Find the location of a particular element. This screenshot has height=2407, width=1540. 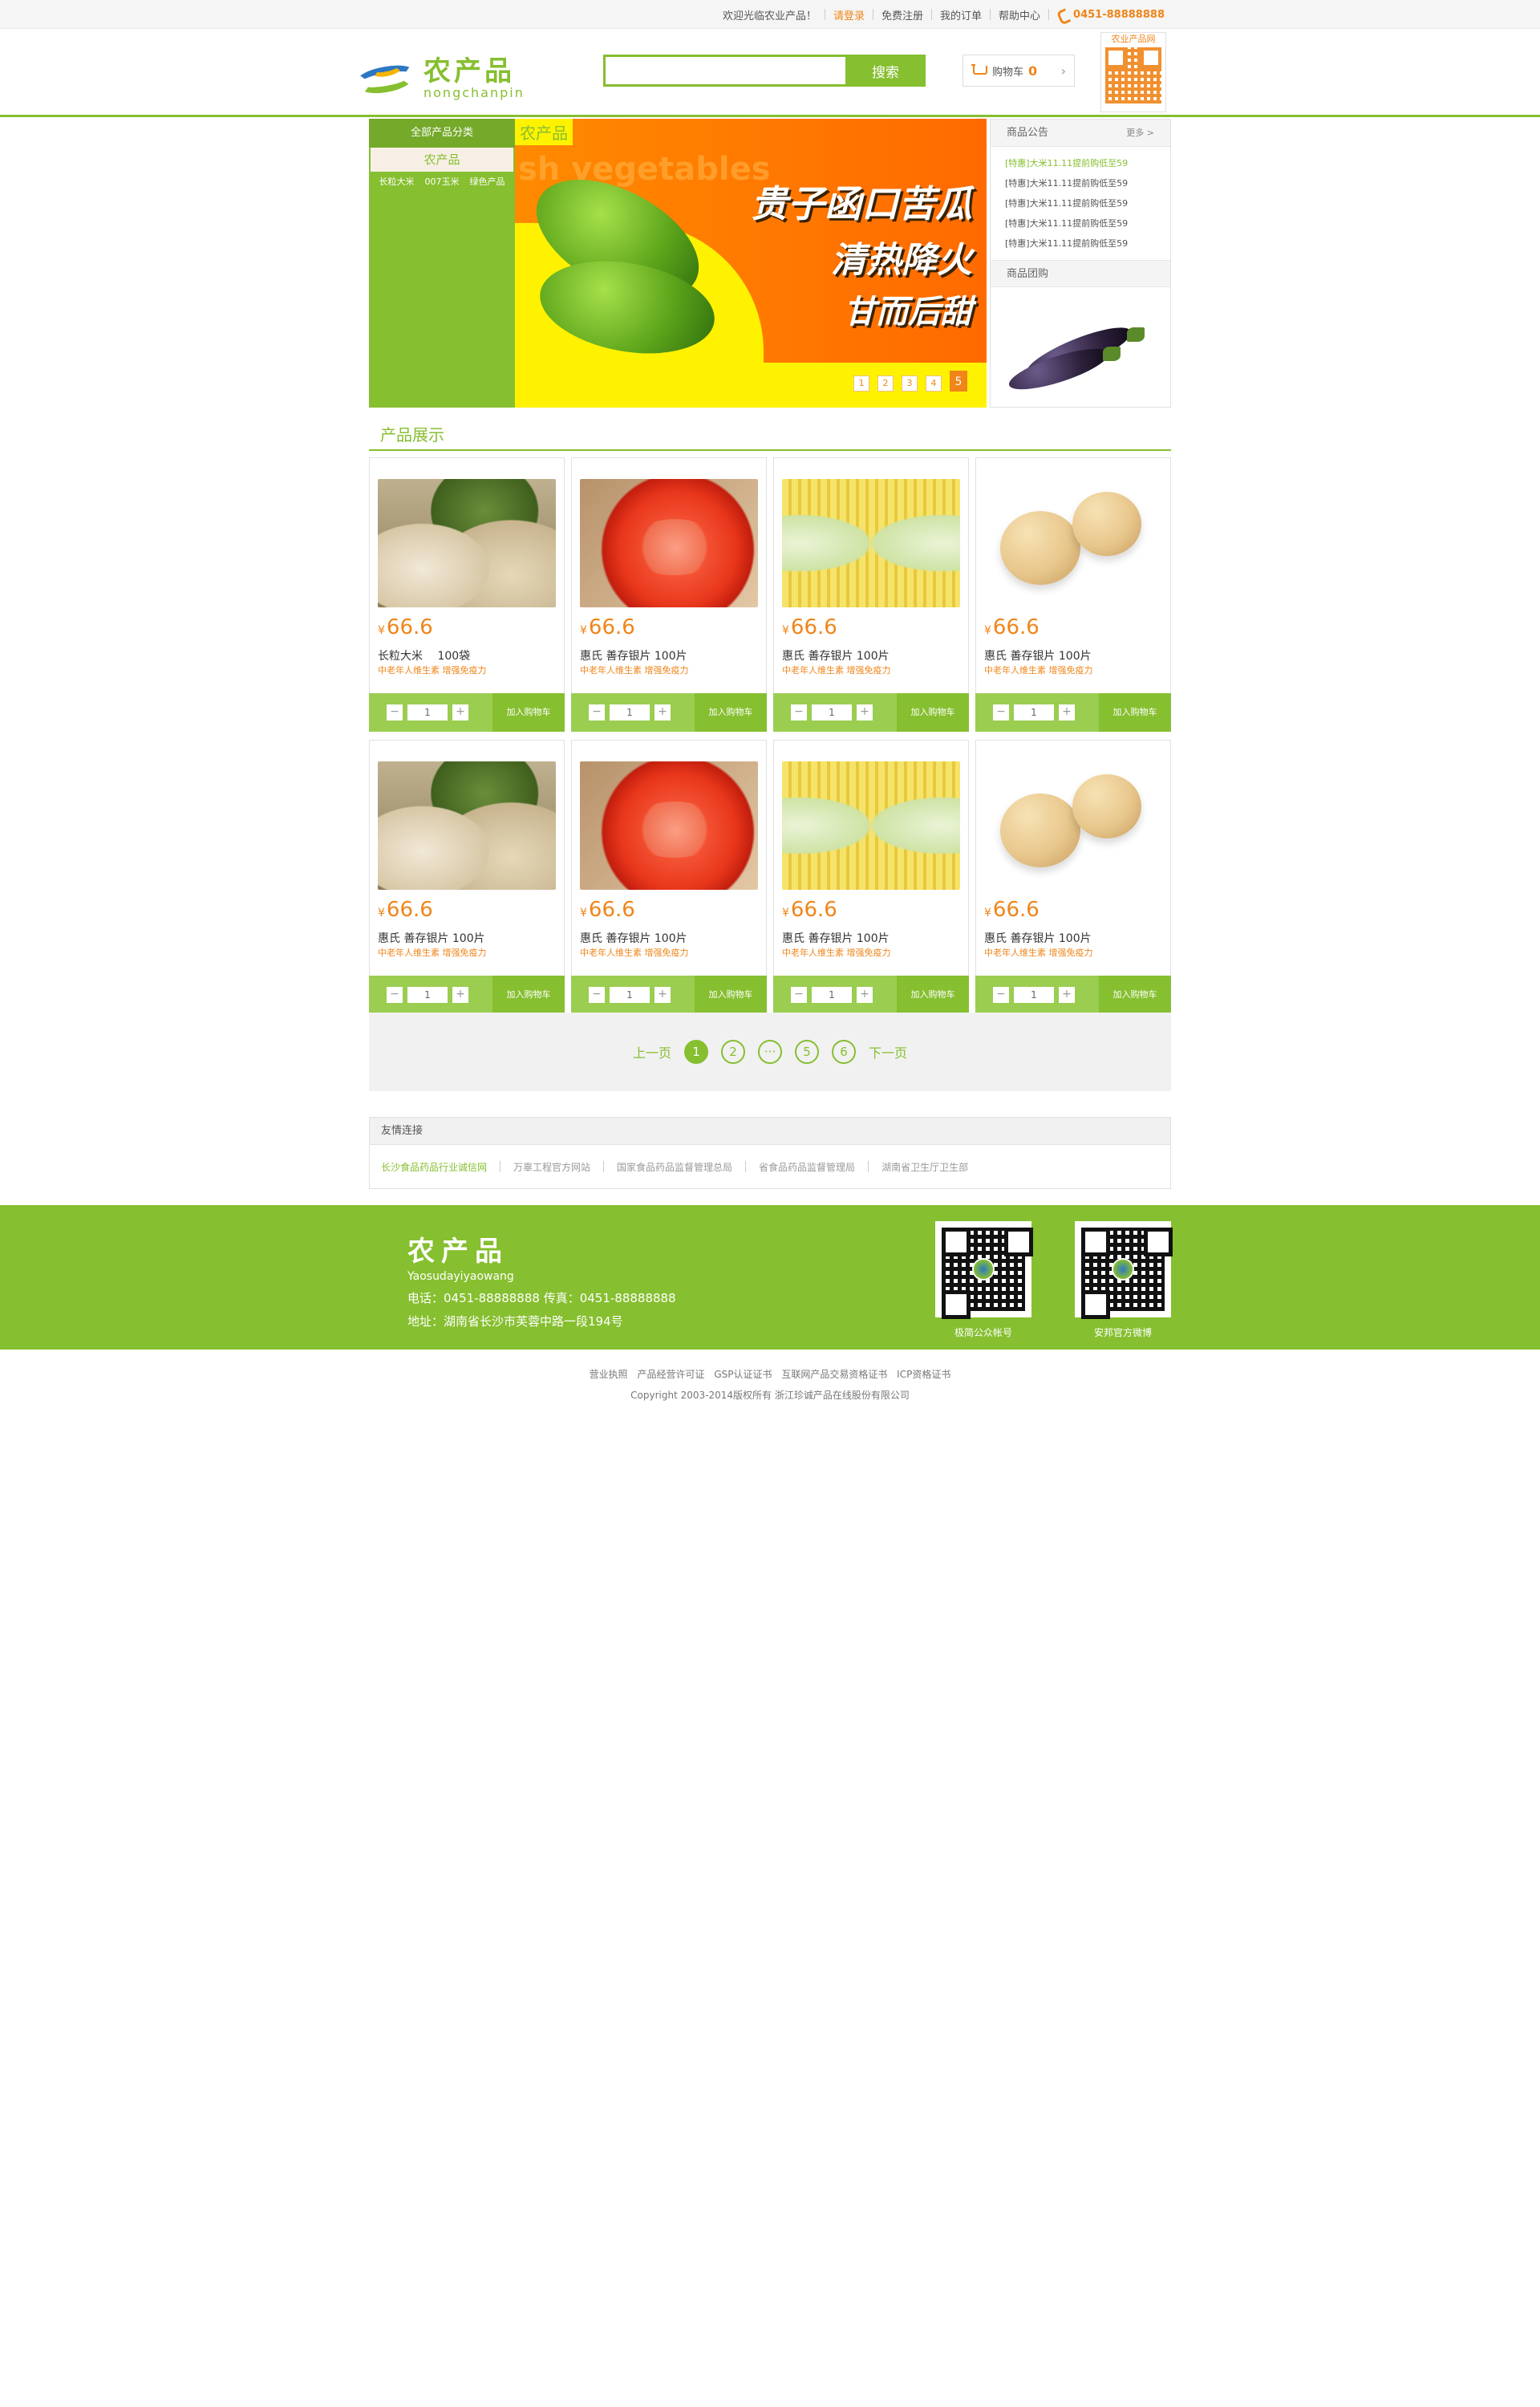

my-orders-link: 我的订单 is located at coordinates (961, 15).